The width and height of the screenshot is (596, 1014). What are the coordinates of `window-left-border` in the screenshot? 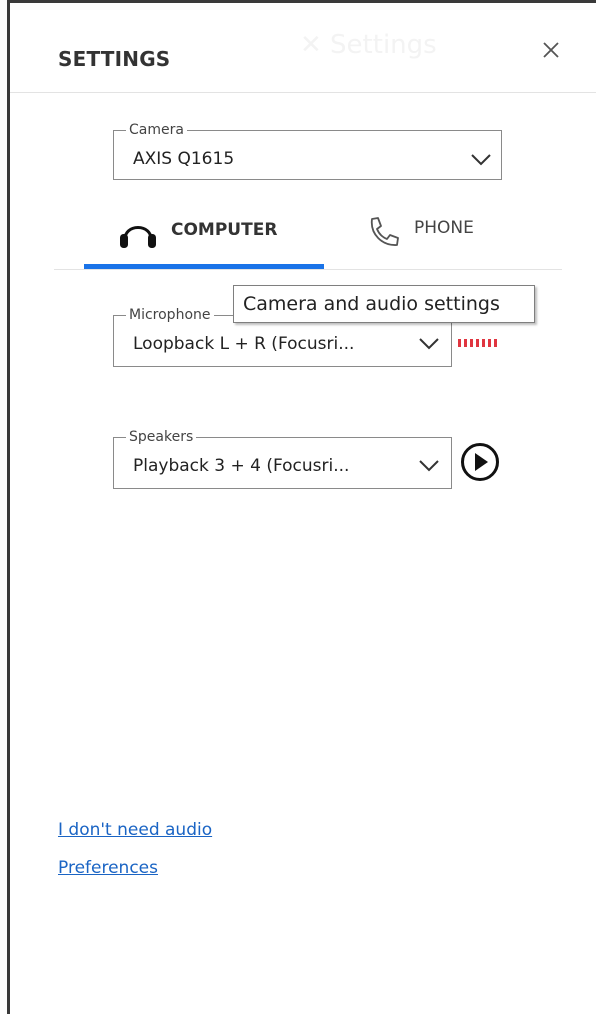 It's located at (5, 507).